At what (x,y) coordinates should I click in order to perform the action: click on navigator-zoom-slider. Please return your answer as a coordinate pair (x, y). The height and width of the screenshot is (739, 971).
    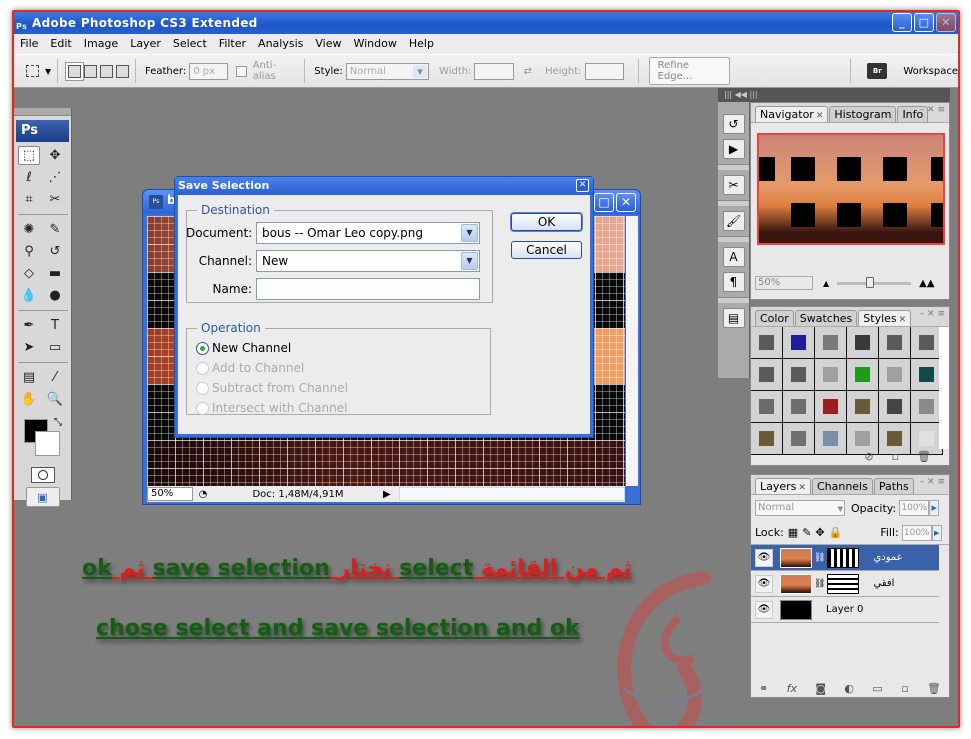
    Looking at the image, I should click on (874, 282).